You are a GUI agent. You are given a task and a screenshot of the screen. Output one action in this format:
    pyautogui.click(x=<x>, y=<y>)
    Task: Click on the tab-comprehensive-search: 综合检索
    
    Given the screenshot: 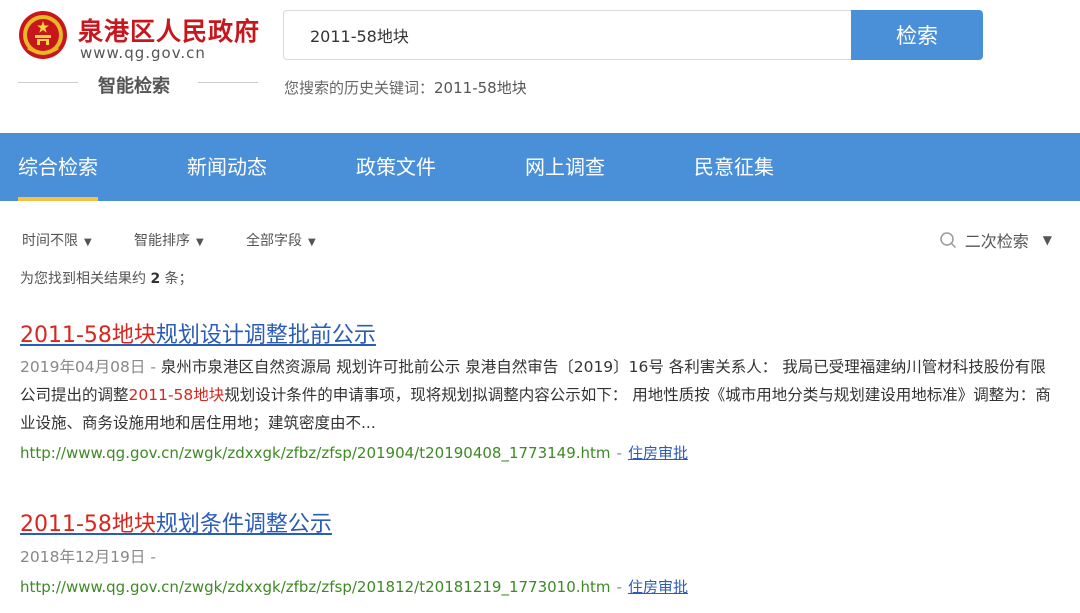 What is the action you would take?
    pyautogui.click(x=58, y=167)
    